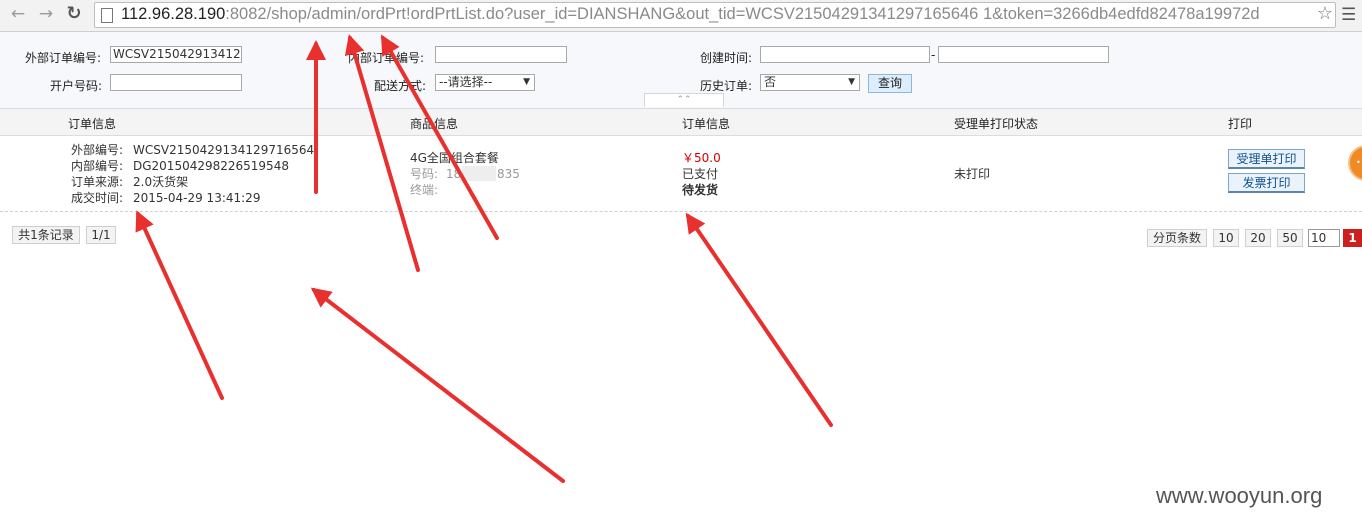 This screenshot has width=1362, height=524. What do you see at coordinates (700, 190) in the screenshot?
I see `ship-status: 待发货` at bounding box center [700, 190].